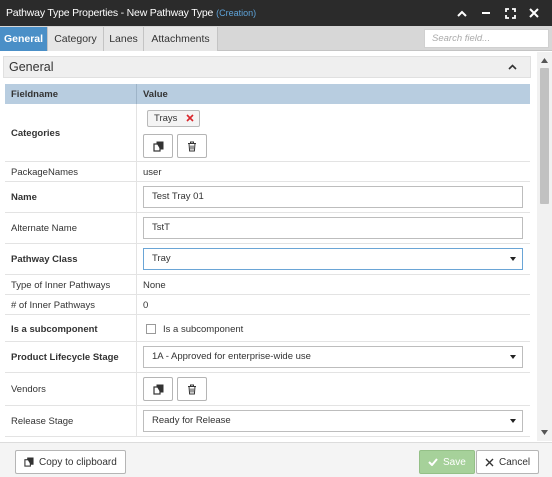 This screenshot has height=477, width=552. I want to click on cancel-button: Cancel, so click(508, 462).